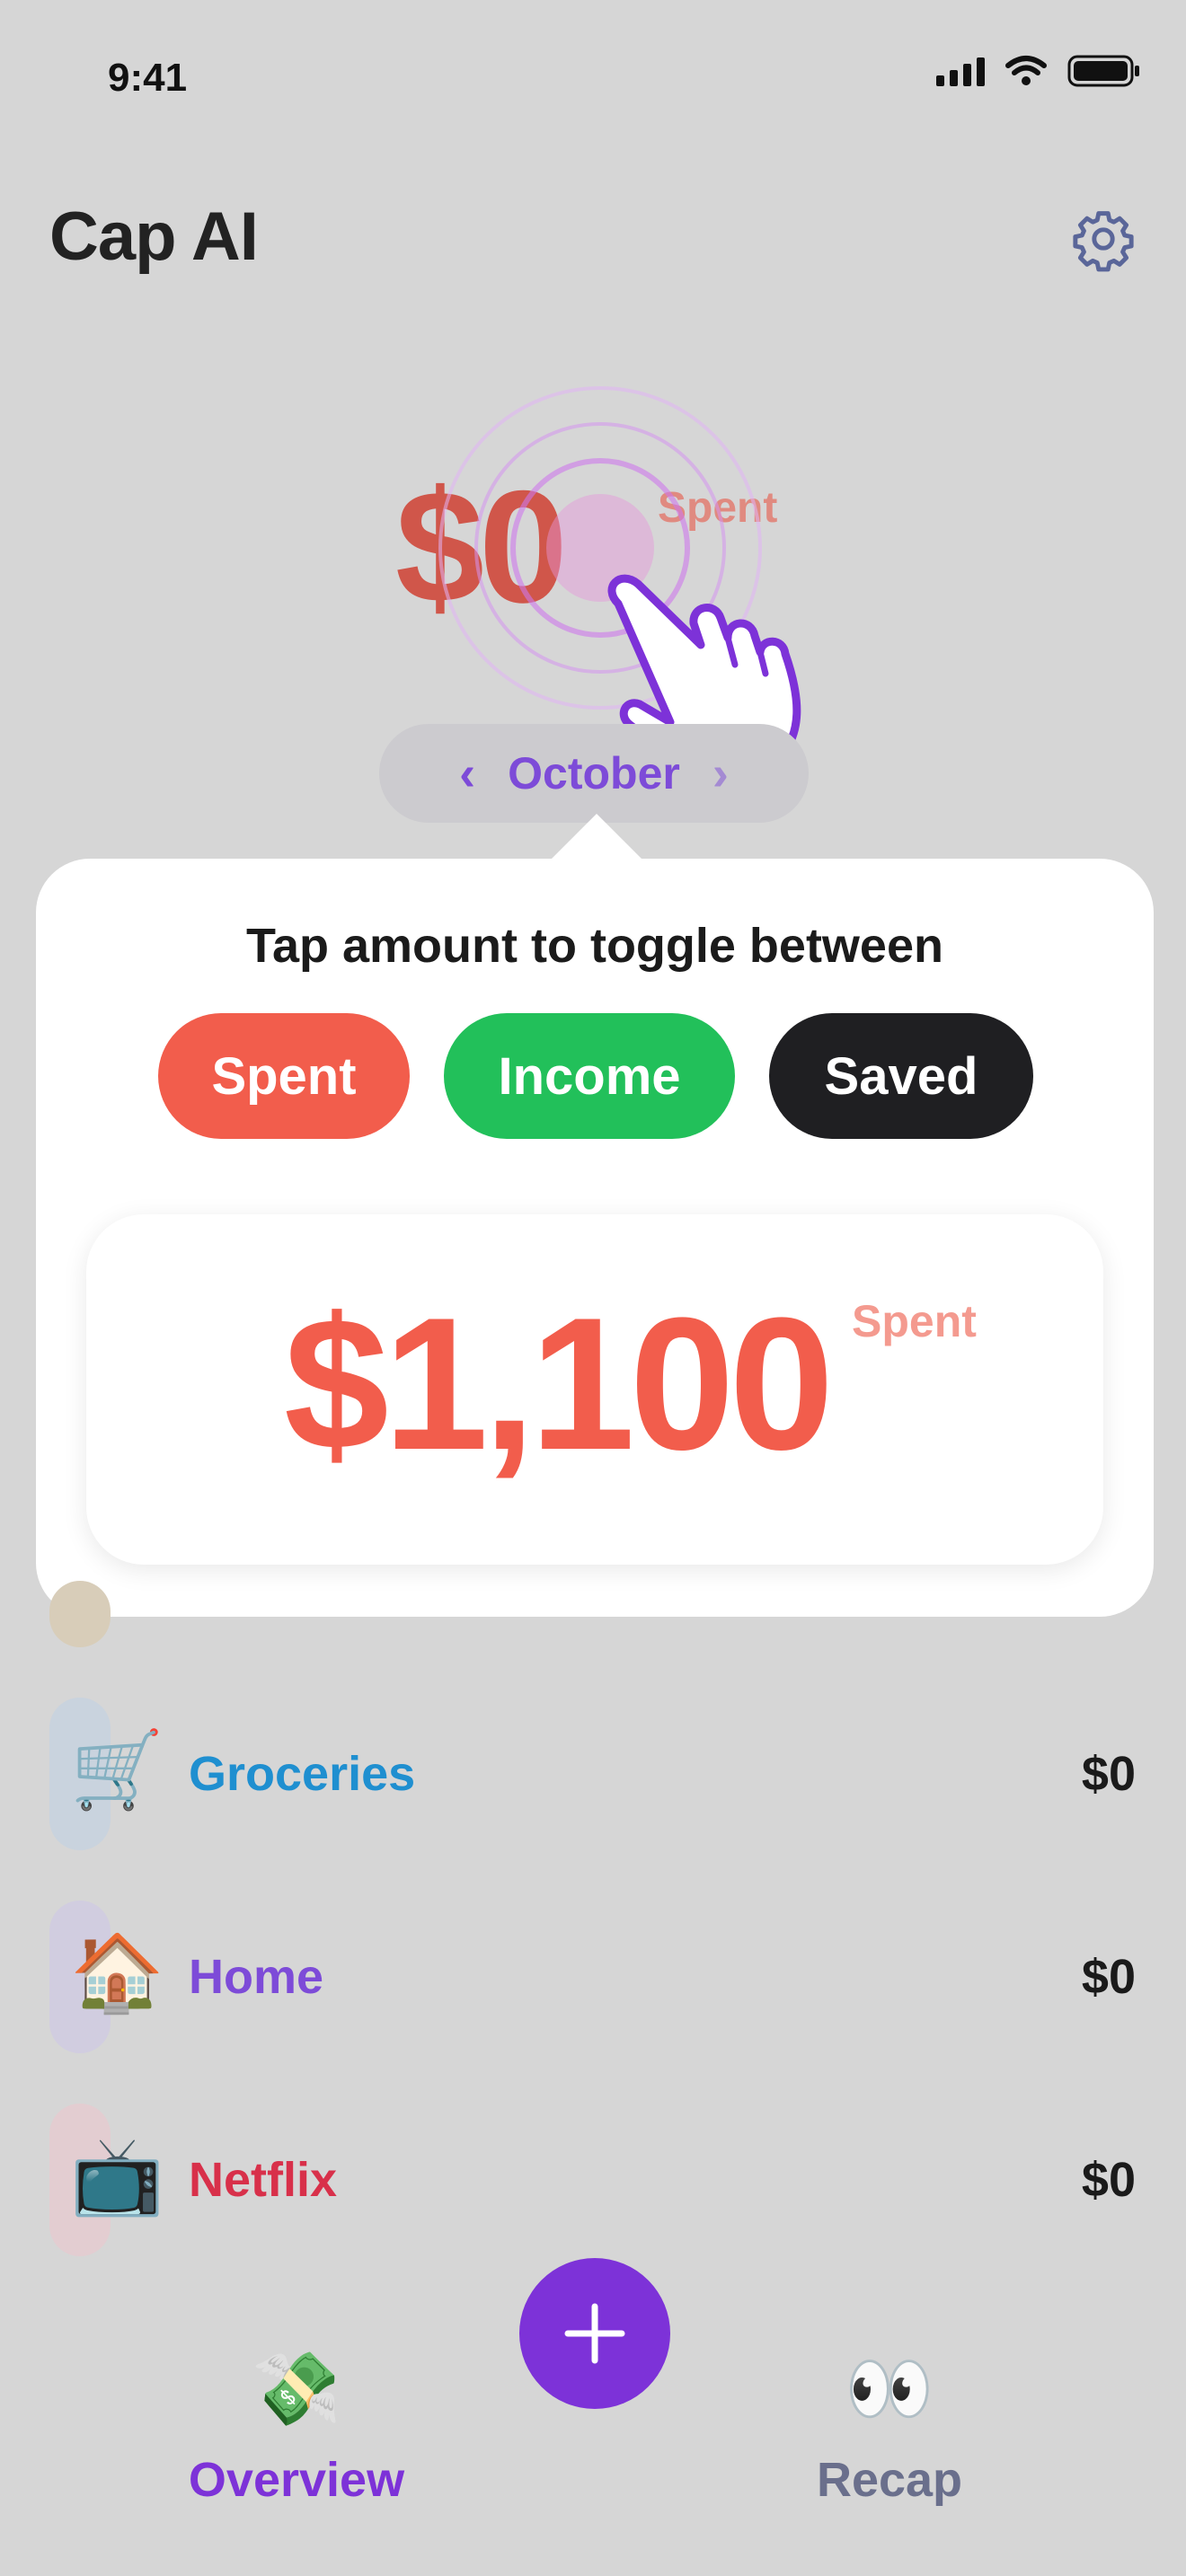  Describe the element at coordinates (467, 773) in the screenshot. I see `chevron-left-icon: ‹` at that location.